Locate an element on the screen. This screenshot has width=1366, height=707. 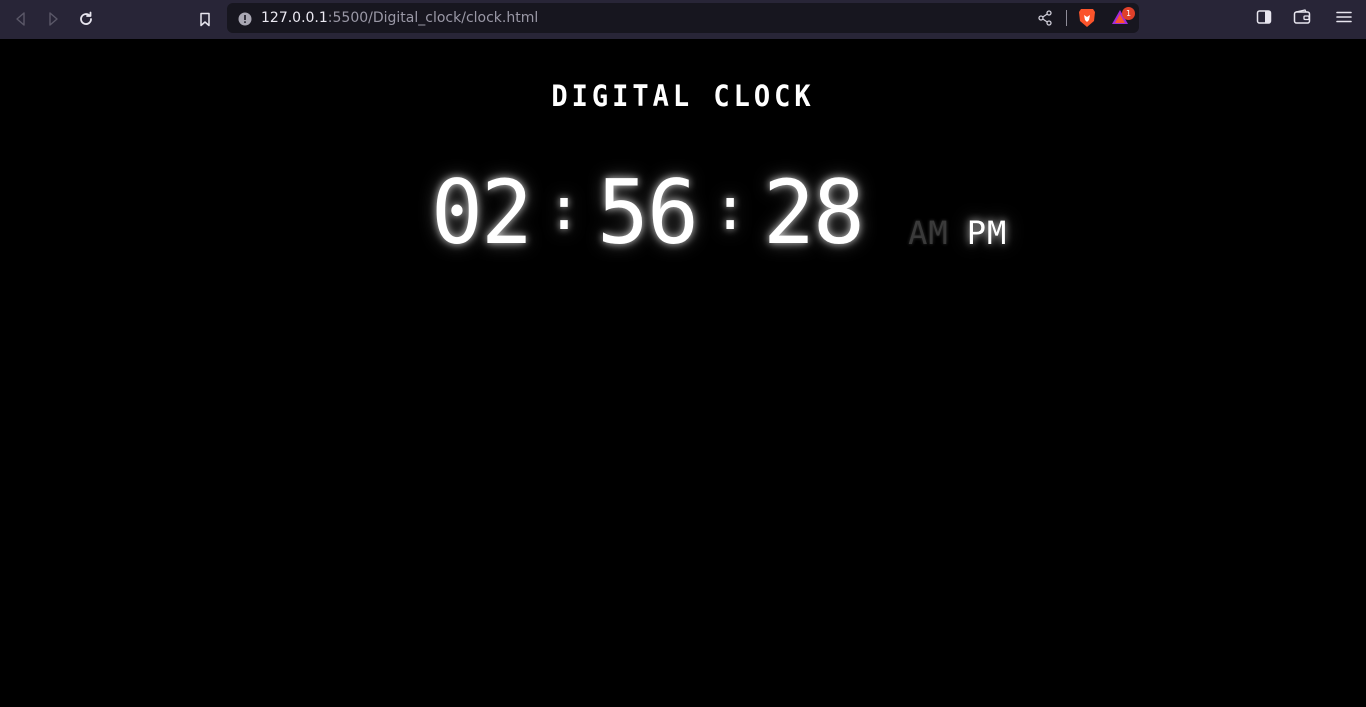
hamburger-menu-icon is located at coordinates (1344, 19).